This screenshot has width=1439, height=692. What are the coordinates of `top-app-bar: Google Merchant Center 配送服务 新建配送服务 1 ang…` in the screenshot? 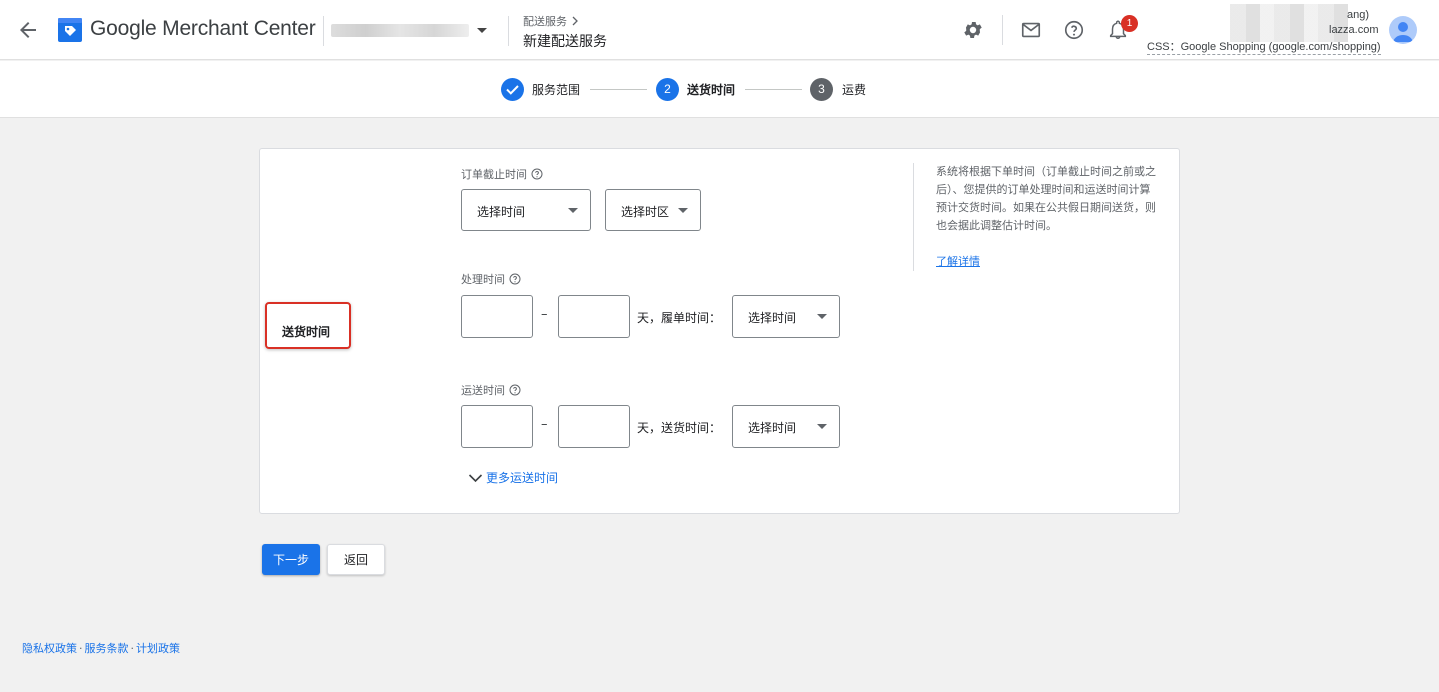 It's located at (719, 30).